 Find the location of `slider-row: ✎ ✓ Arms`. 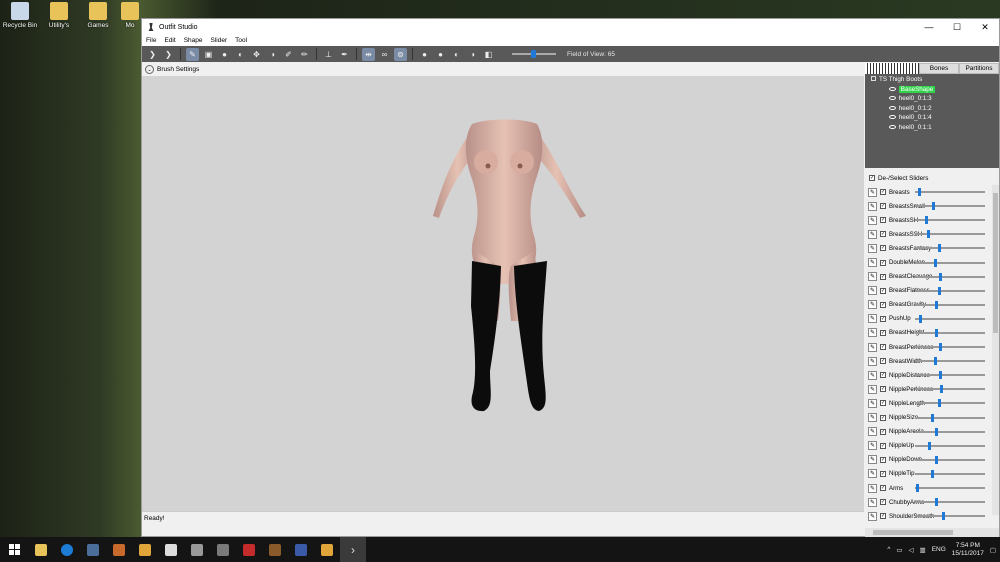

slider-row: ✎ ✓ Arms is located at coordinates (932, 488).